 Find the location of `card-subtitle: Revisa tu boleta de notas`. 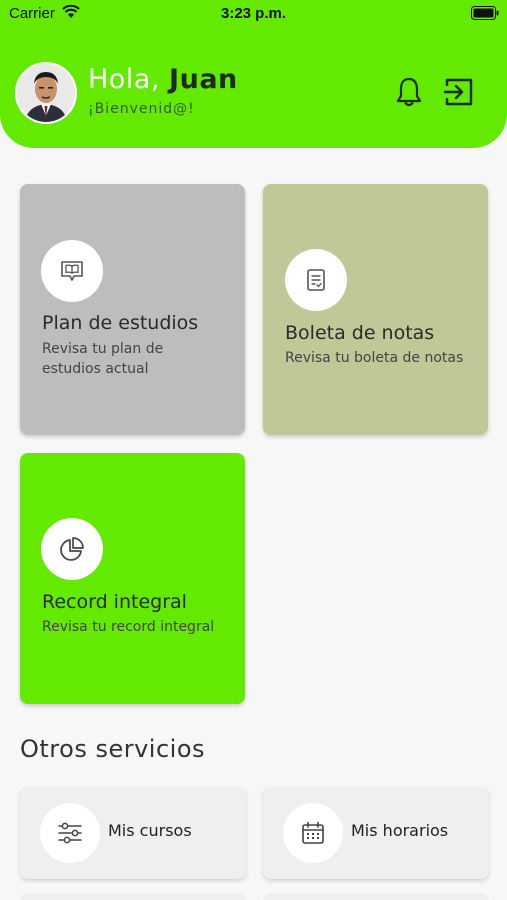

card-subtitle: Revisa tu boleta de notas is located at coordinates (374, 358).